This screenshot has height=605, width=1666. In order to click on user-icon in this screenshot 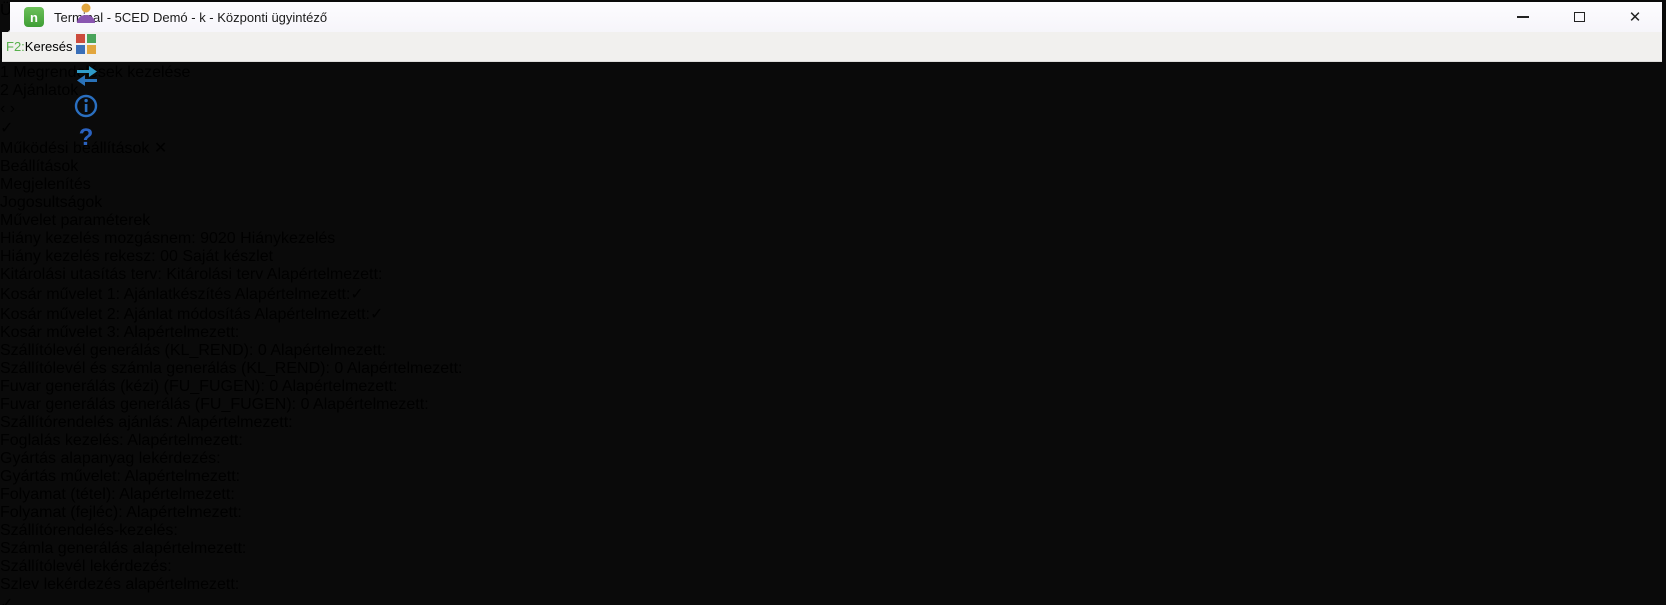, I will do `click(87, 15)`.